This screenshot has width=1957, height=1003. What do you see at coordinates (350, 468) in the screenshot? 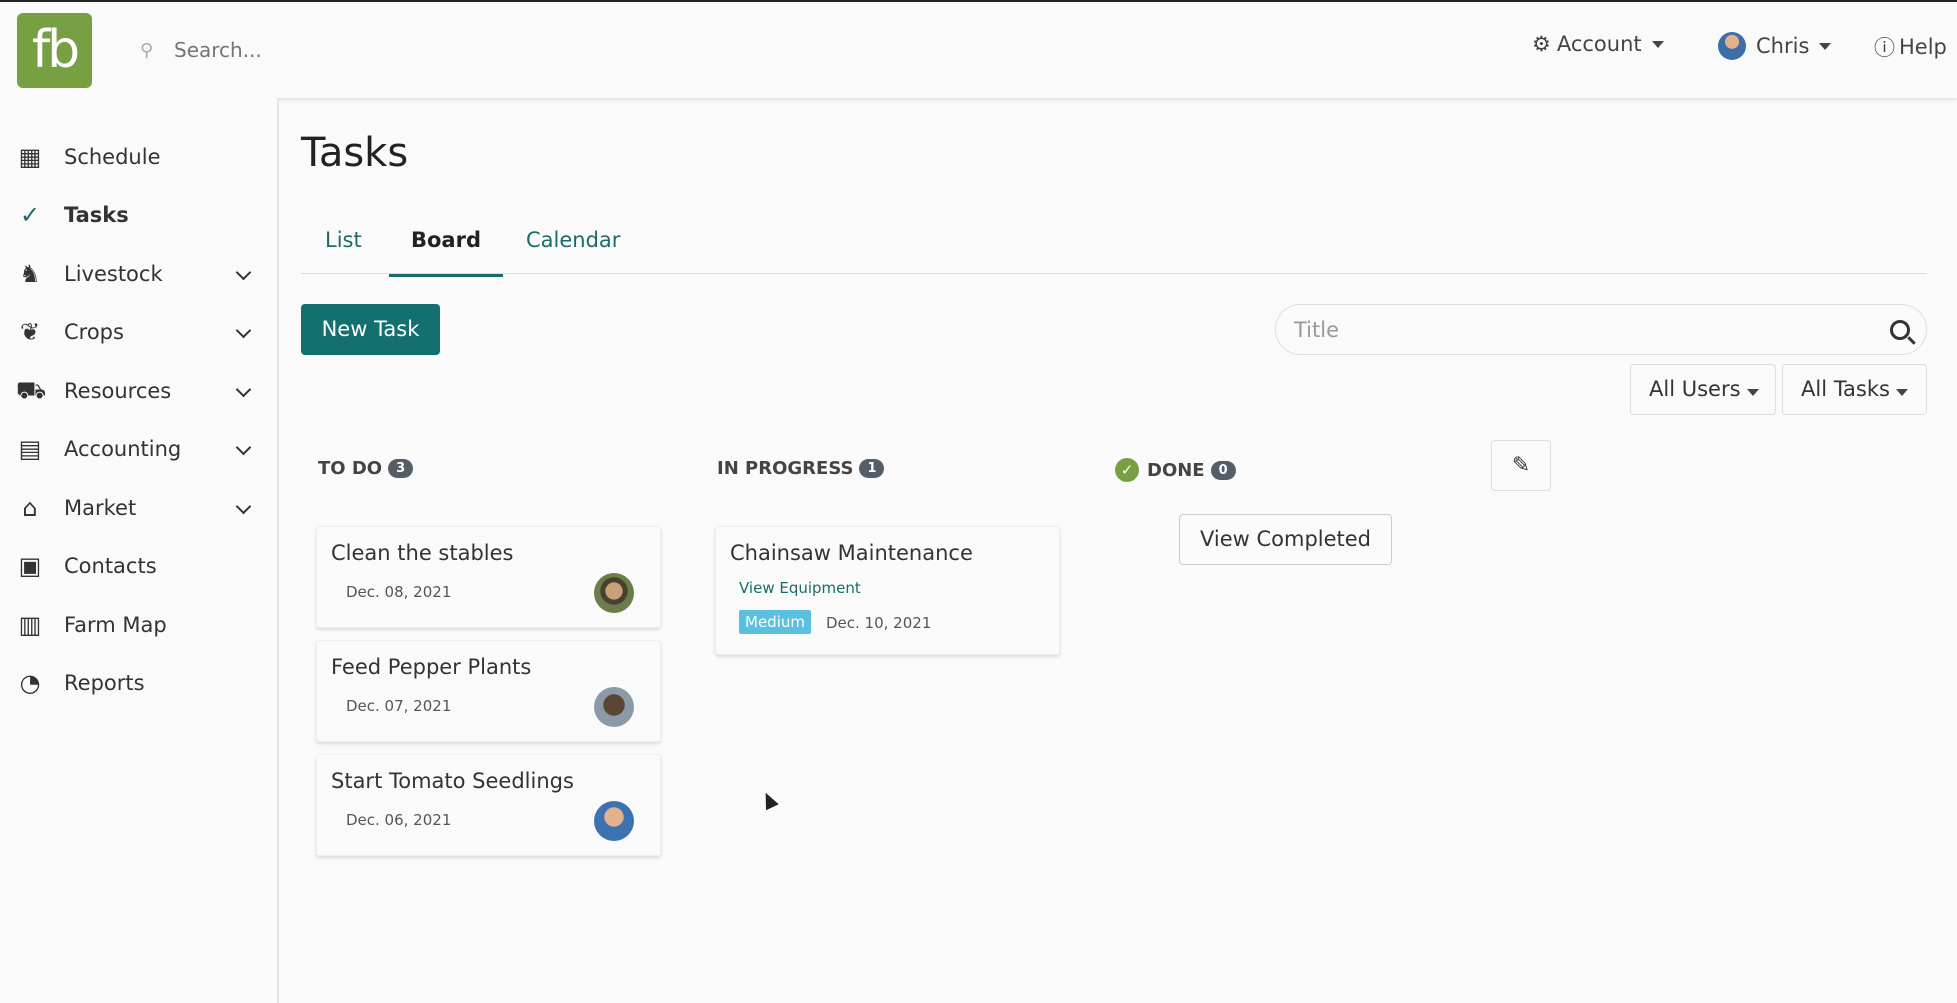
I see `column-title: TO DO` at bounding box center [350, 468].